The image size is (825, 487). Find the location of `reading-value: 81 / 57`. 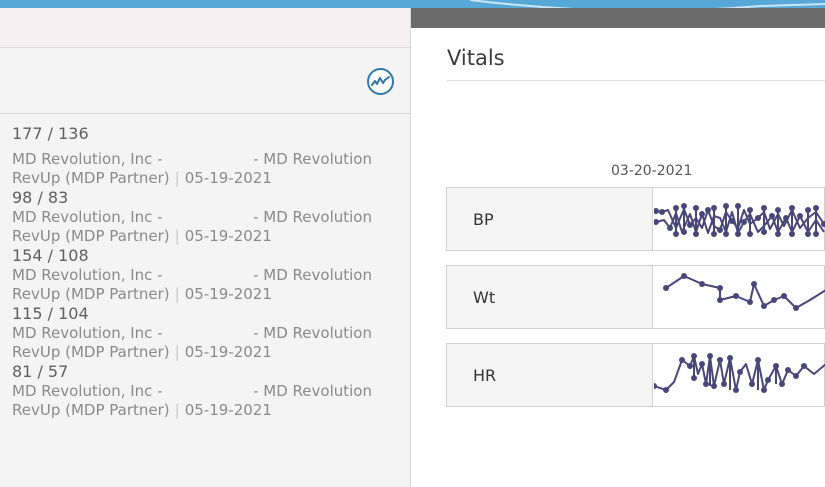

reading-value: 81 / 57 is located at coordinates (40, 371).